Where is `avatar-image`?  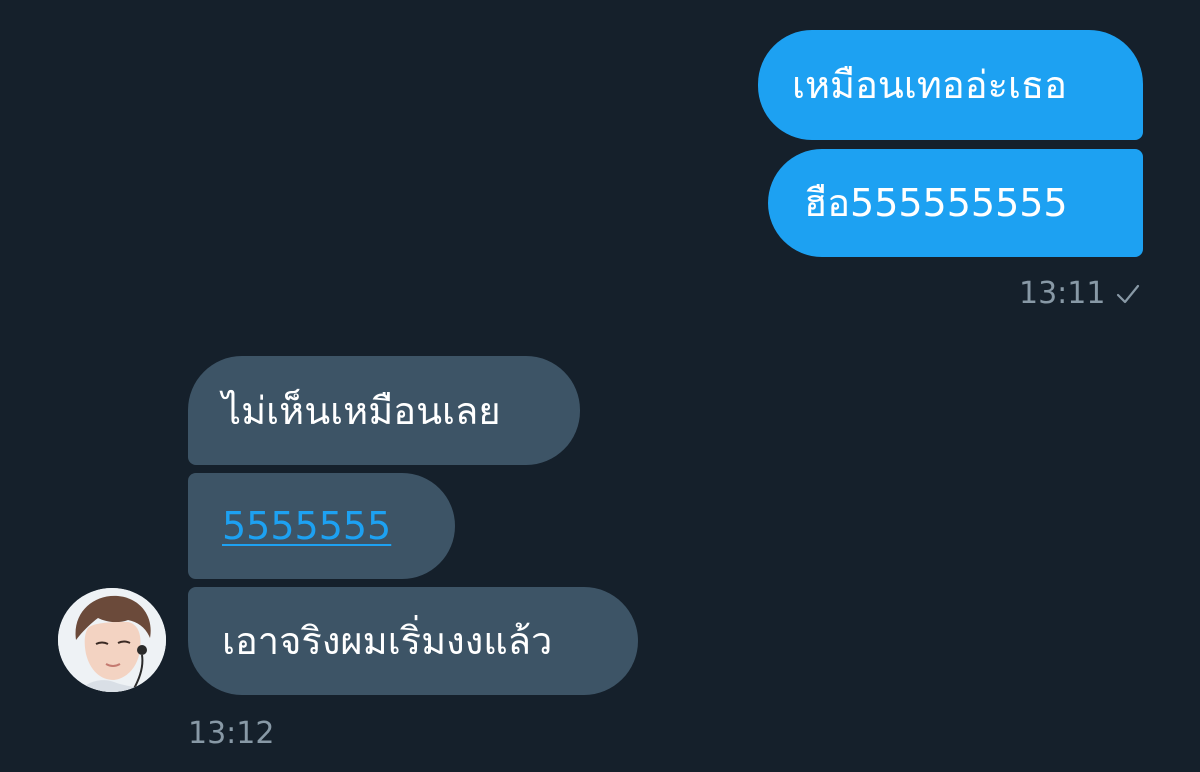 avatar-image is located at coordinates (112, 640).